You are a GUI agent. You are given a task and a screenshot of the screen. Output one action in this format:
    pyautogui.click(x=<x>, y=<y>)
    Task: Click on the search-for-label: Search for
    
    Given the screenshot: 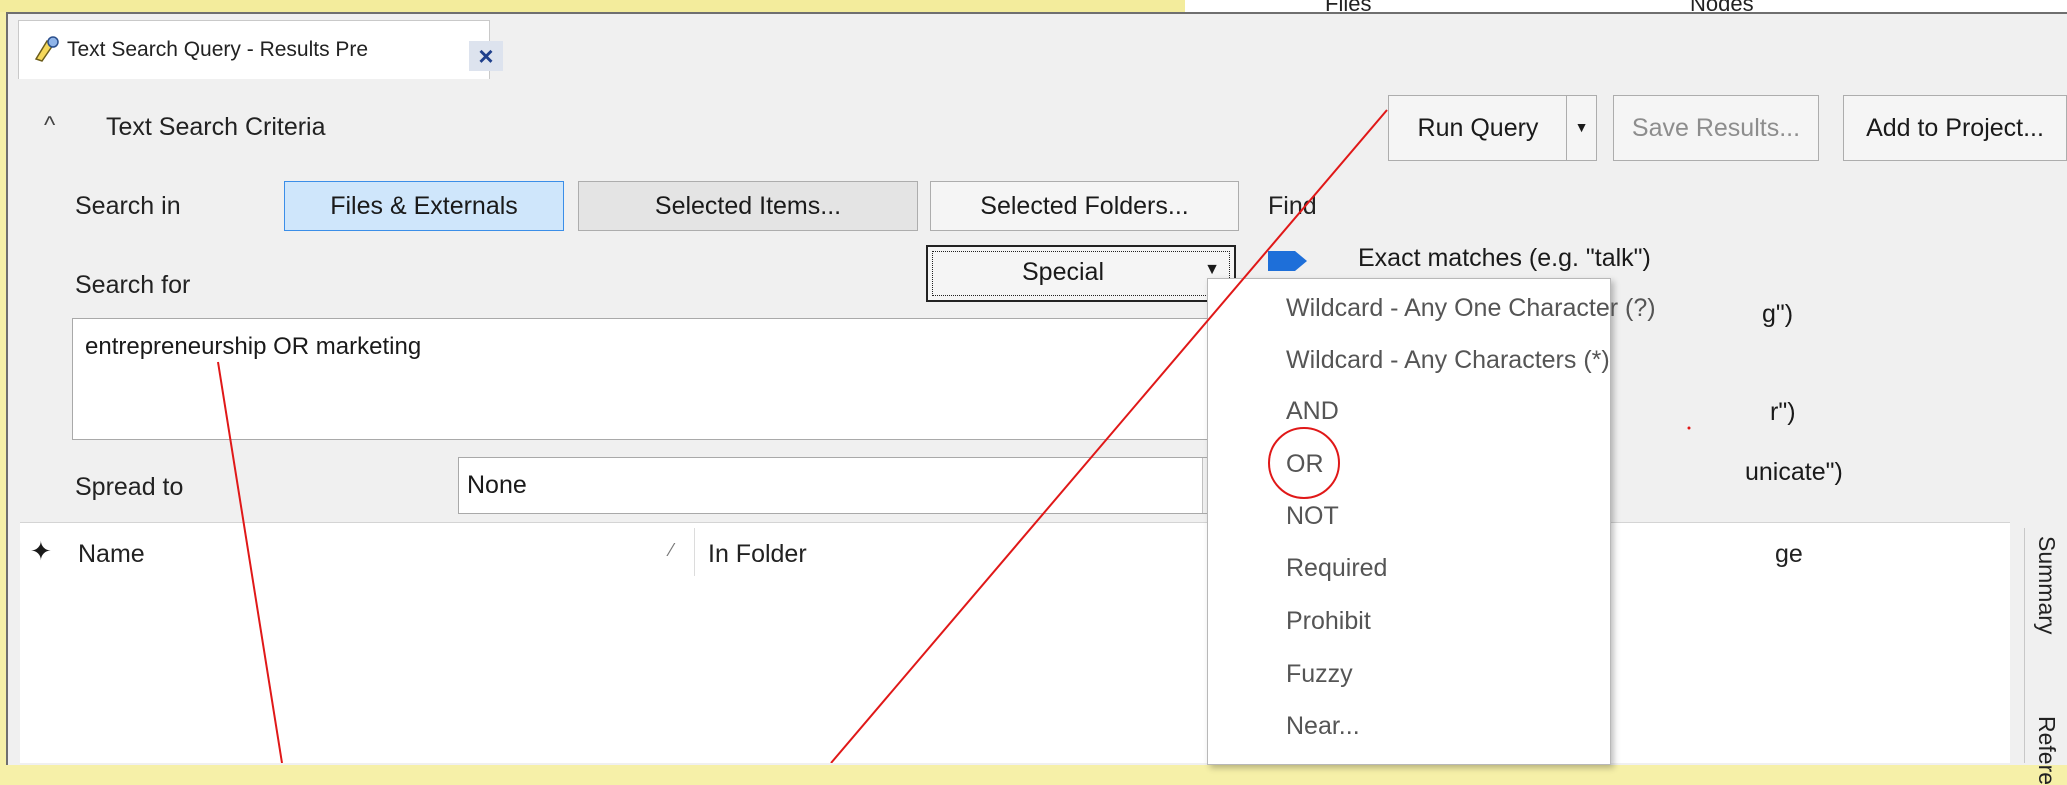 What is the action you would take?
    pyautogui.click(x=133, y=285)
    